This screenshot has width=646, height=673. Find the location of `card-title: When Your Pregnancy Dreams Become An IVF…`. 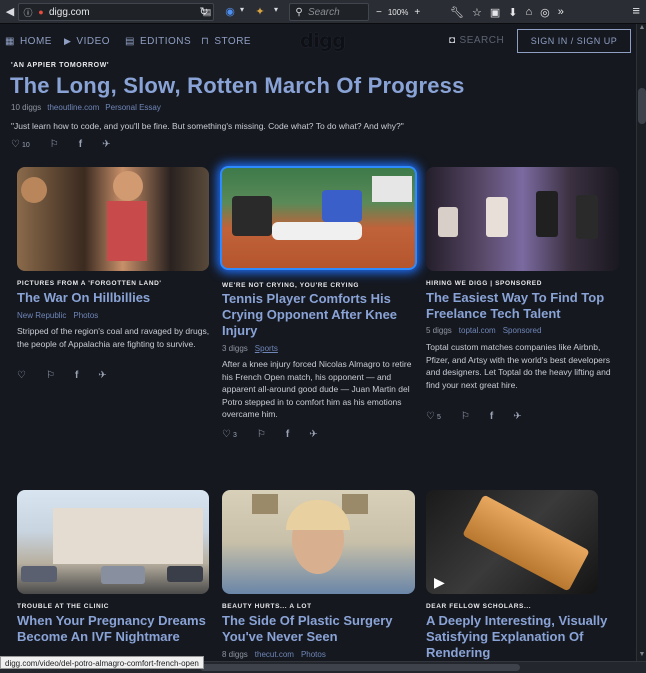

card-title: When Your Pregnancy Dreams Become An IVF… is located at coordinates (114, 629).